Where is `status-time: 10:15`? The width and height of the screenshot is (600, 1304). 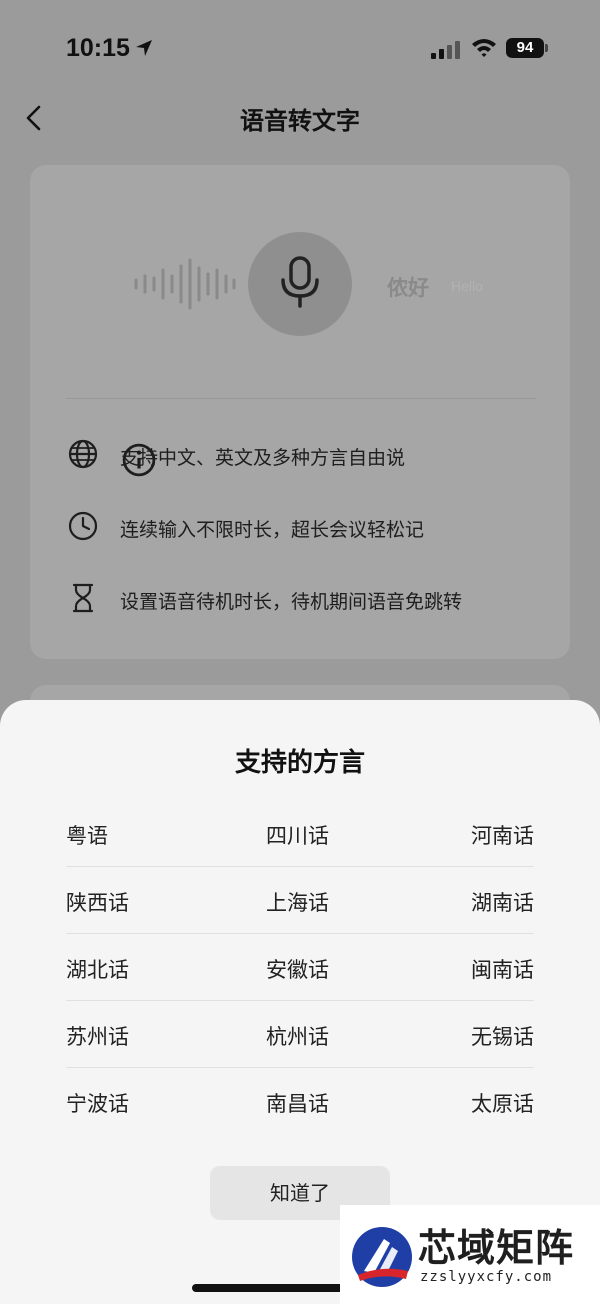
status-time: 10:15 is located at coordinates (98, 48).